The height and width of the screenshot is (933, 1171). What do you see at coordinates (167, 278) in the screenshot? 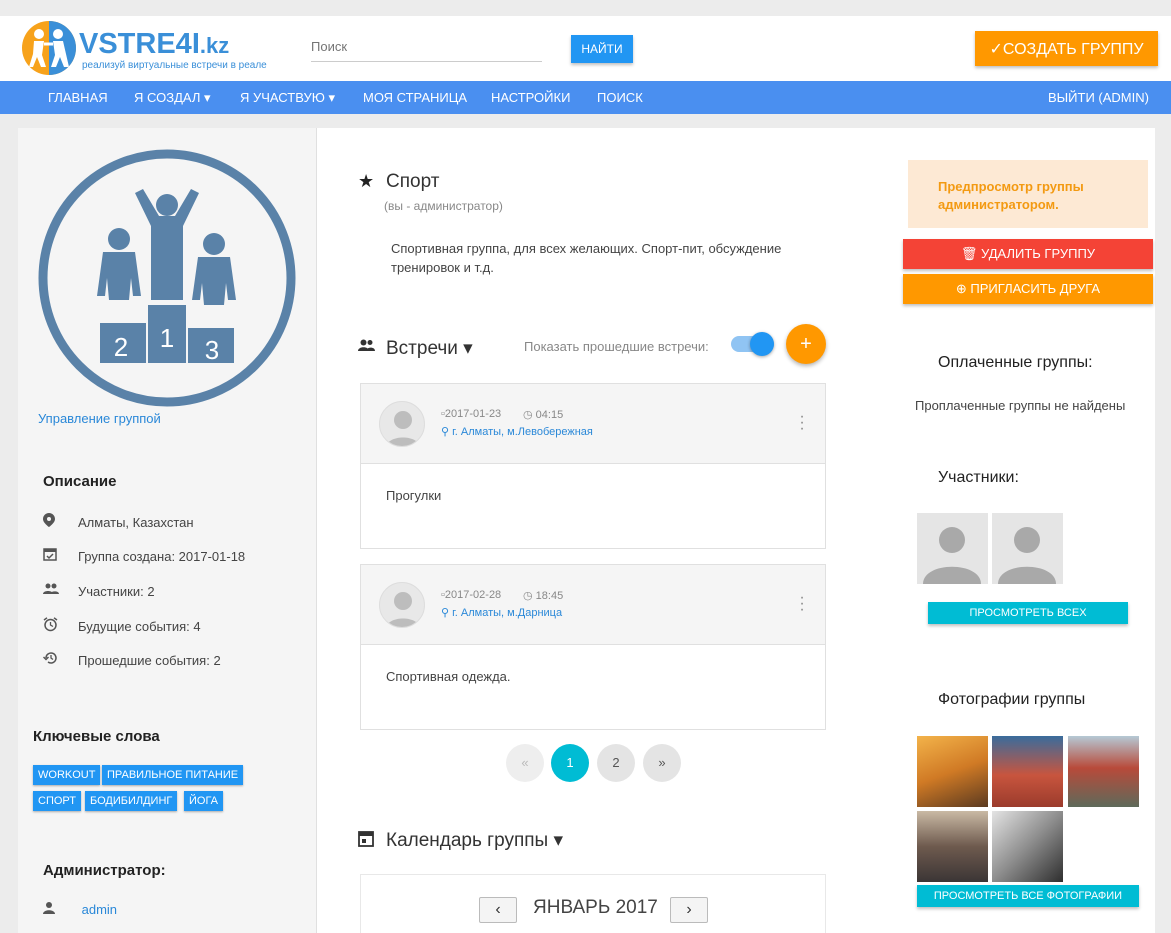
I see `group-avatar-podium-icon: 1 2 3` at bounding box center [167, 278].